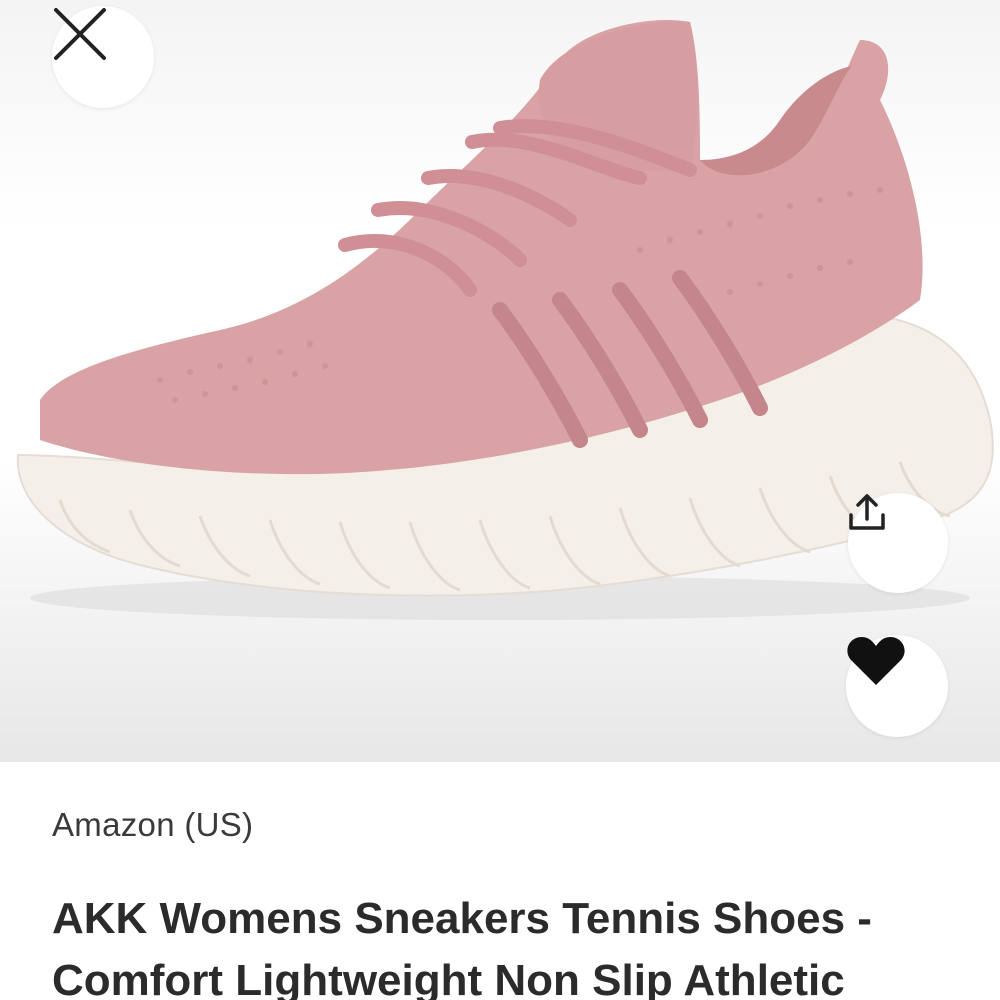 This screenshot has height=1000, width=1000. What do you see at coordinates (867, 512) in the screenshot?
I see `share-upload-icon` at bounding box center [867, 512].